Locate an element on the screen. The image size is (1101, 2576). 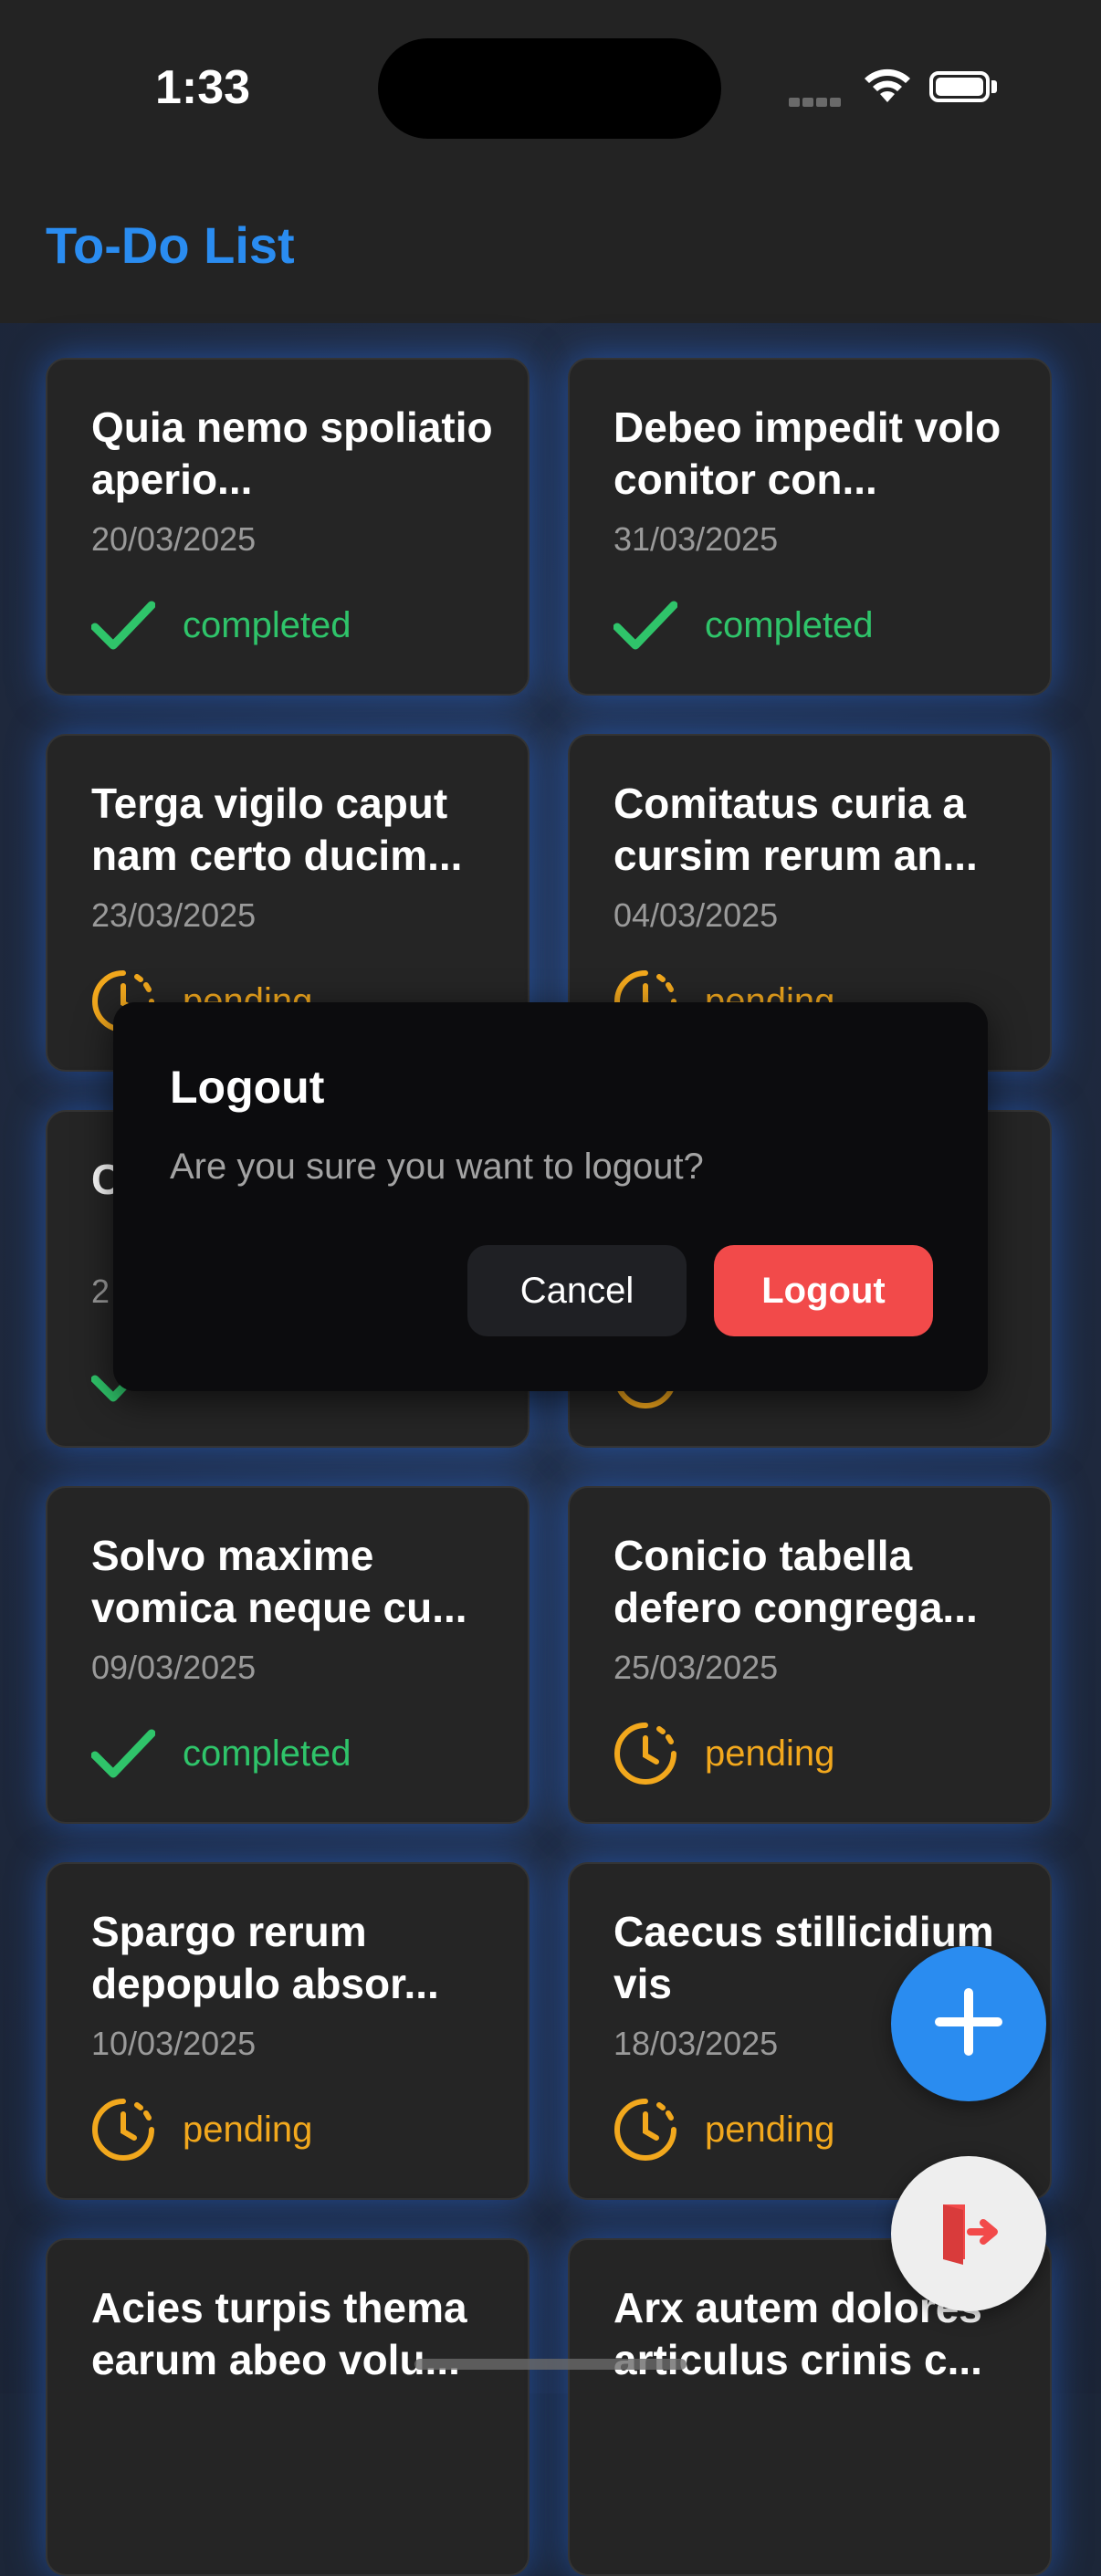
app-header: To-Do List is located at coordinates (550, 253).